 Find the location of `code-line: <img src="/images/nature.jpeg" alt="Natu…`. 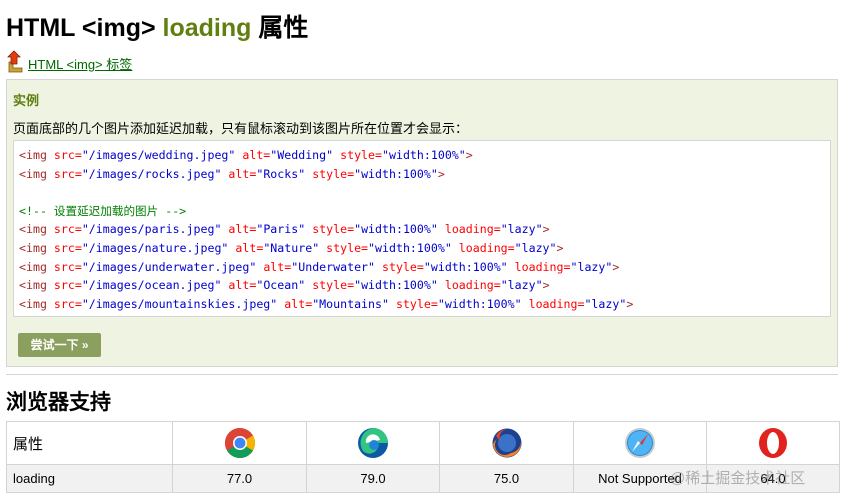

code-line: <img src="/images/nature.jpeg" alt="Natu… is located at coordinates (424, 248).